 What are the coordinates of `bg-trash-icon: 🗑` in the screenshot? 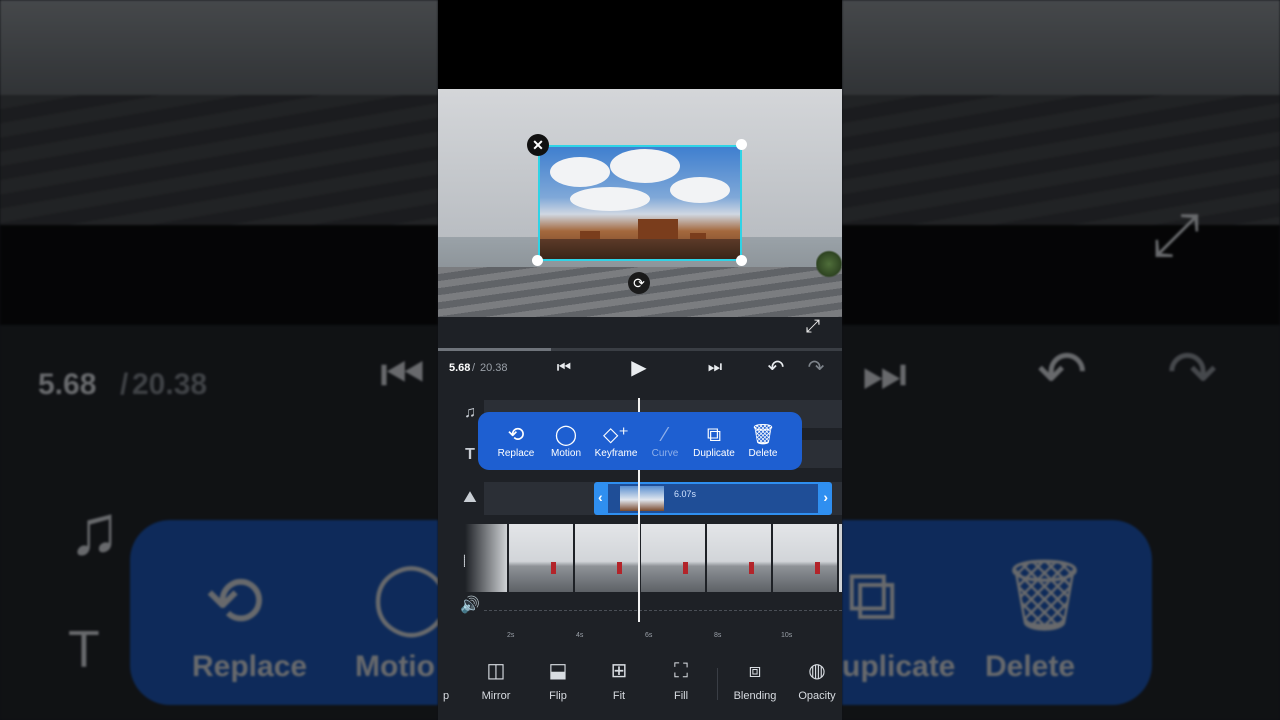 It's located at (1044, 595).